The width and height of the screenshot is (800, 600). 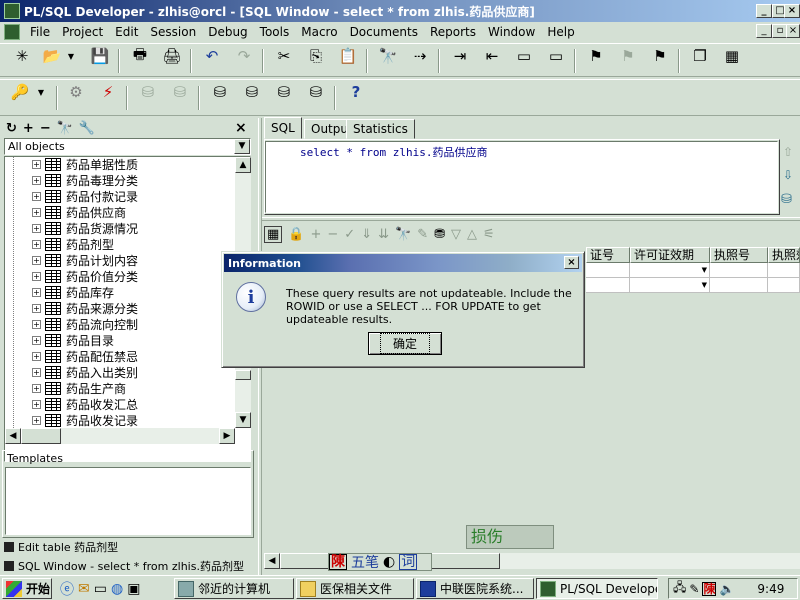 What do you see at coordinates (172, 56) in the screenshot?
I see `print-setup-icon: 🖨` at bounding box center [172, 56].